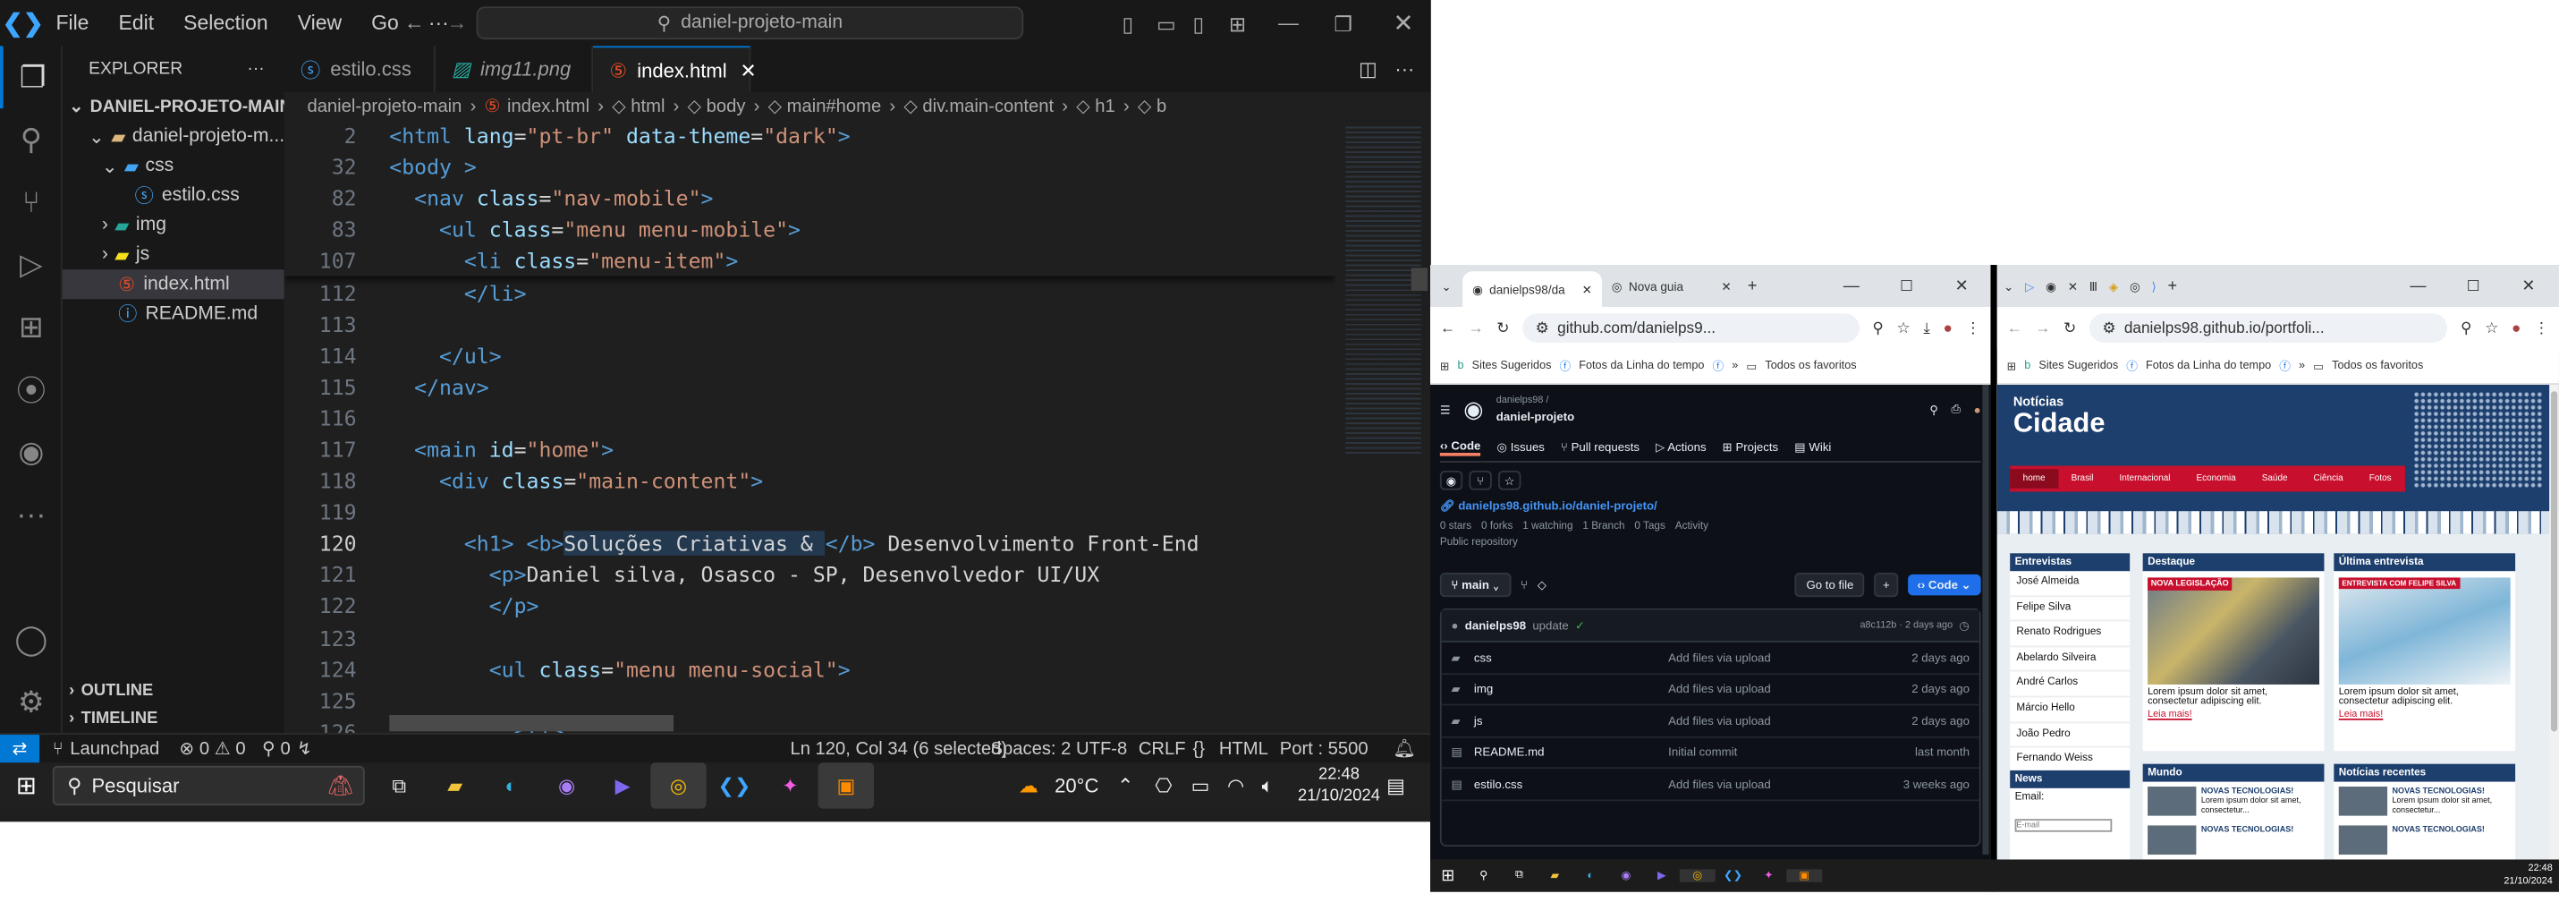  I want to click on status-port: Port : 5500, so click(1324, 749).